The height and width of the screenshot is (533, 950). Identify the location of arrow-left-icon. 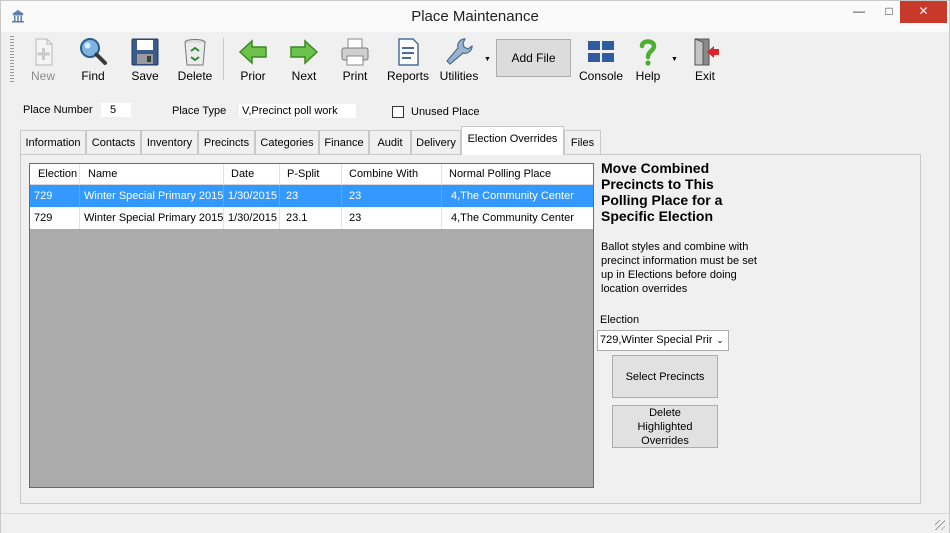
(252, 52).